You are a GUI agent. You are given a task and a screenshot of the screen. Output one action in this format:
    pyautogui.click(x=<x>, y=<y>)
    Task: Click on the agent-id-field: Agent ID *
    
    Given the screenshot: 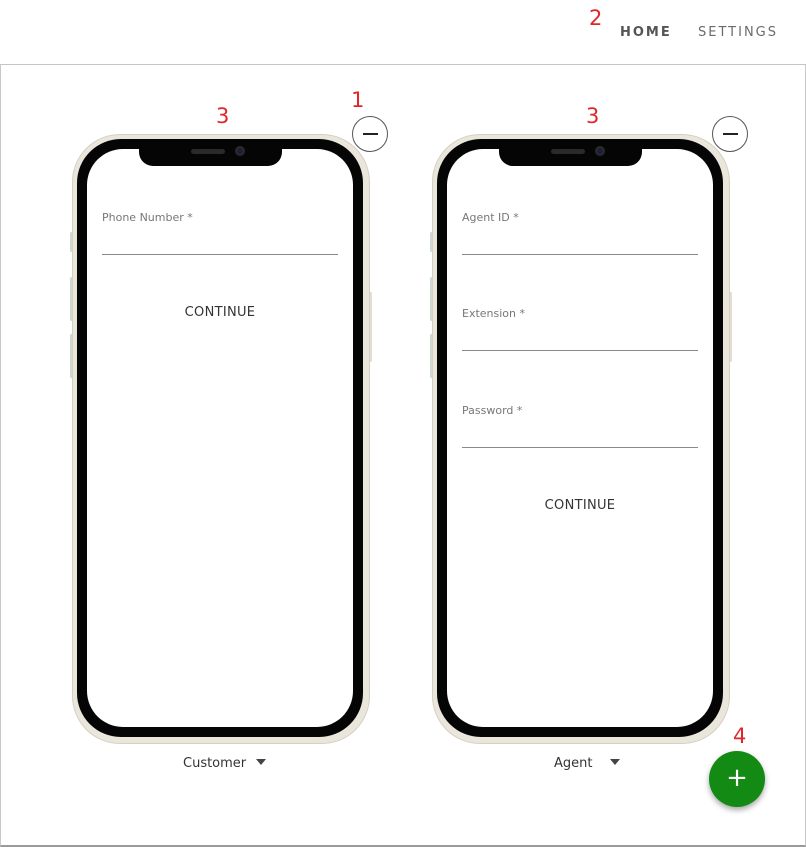 What is the action you would take?
    pyautogui.click(x=580, y=235)
    